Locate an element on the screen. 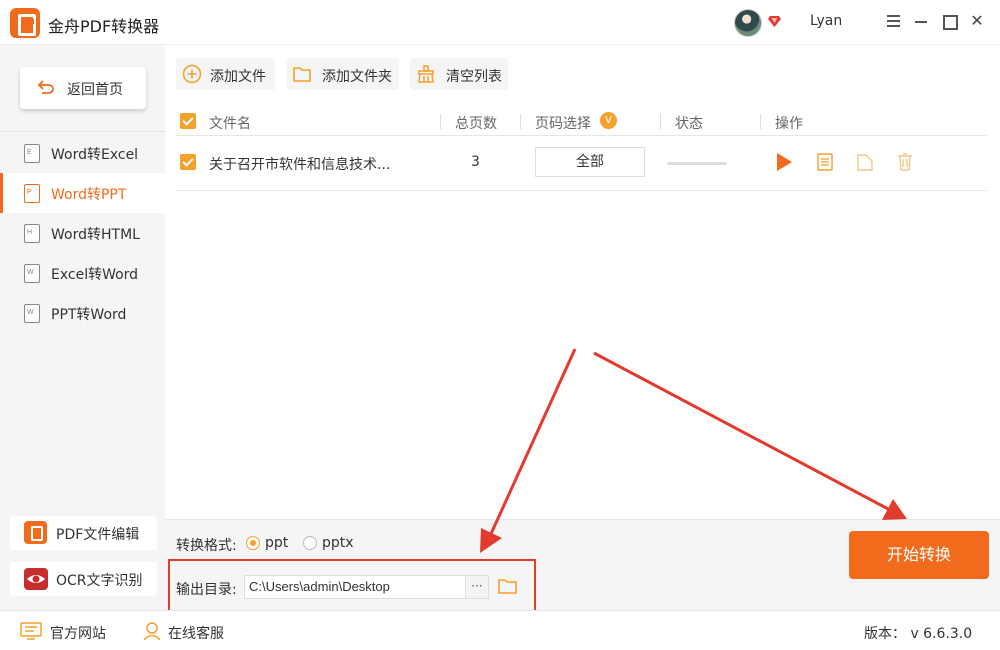 The height and width of the screenshot is (650, 1000). add-circle-icon is located at coordinates (192, 74).